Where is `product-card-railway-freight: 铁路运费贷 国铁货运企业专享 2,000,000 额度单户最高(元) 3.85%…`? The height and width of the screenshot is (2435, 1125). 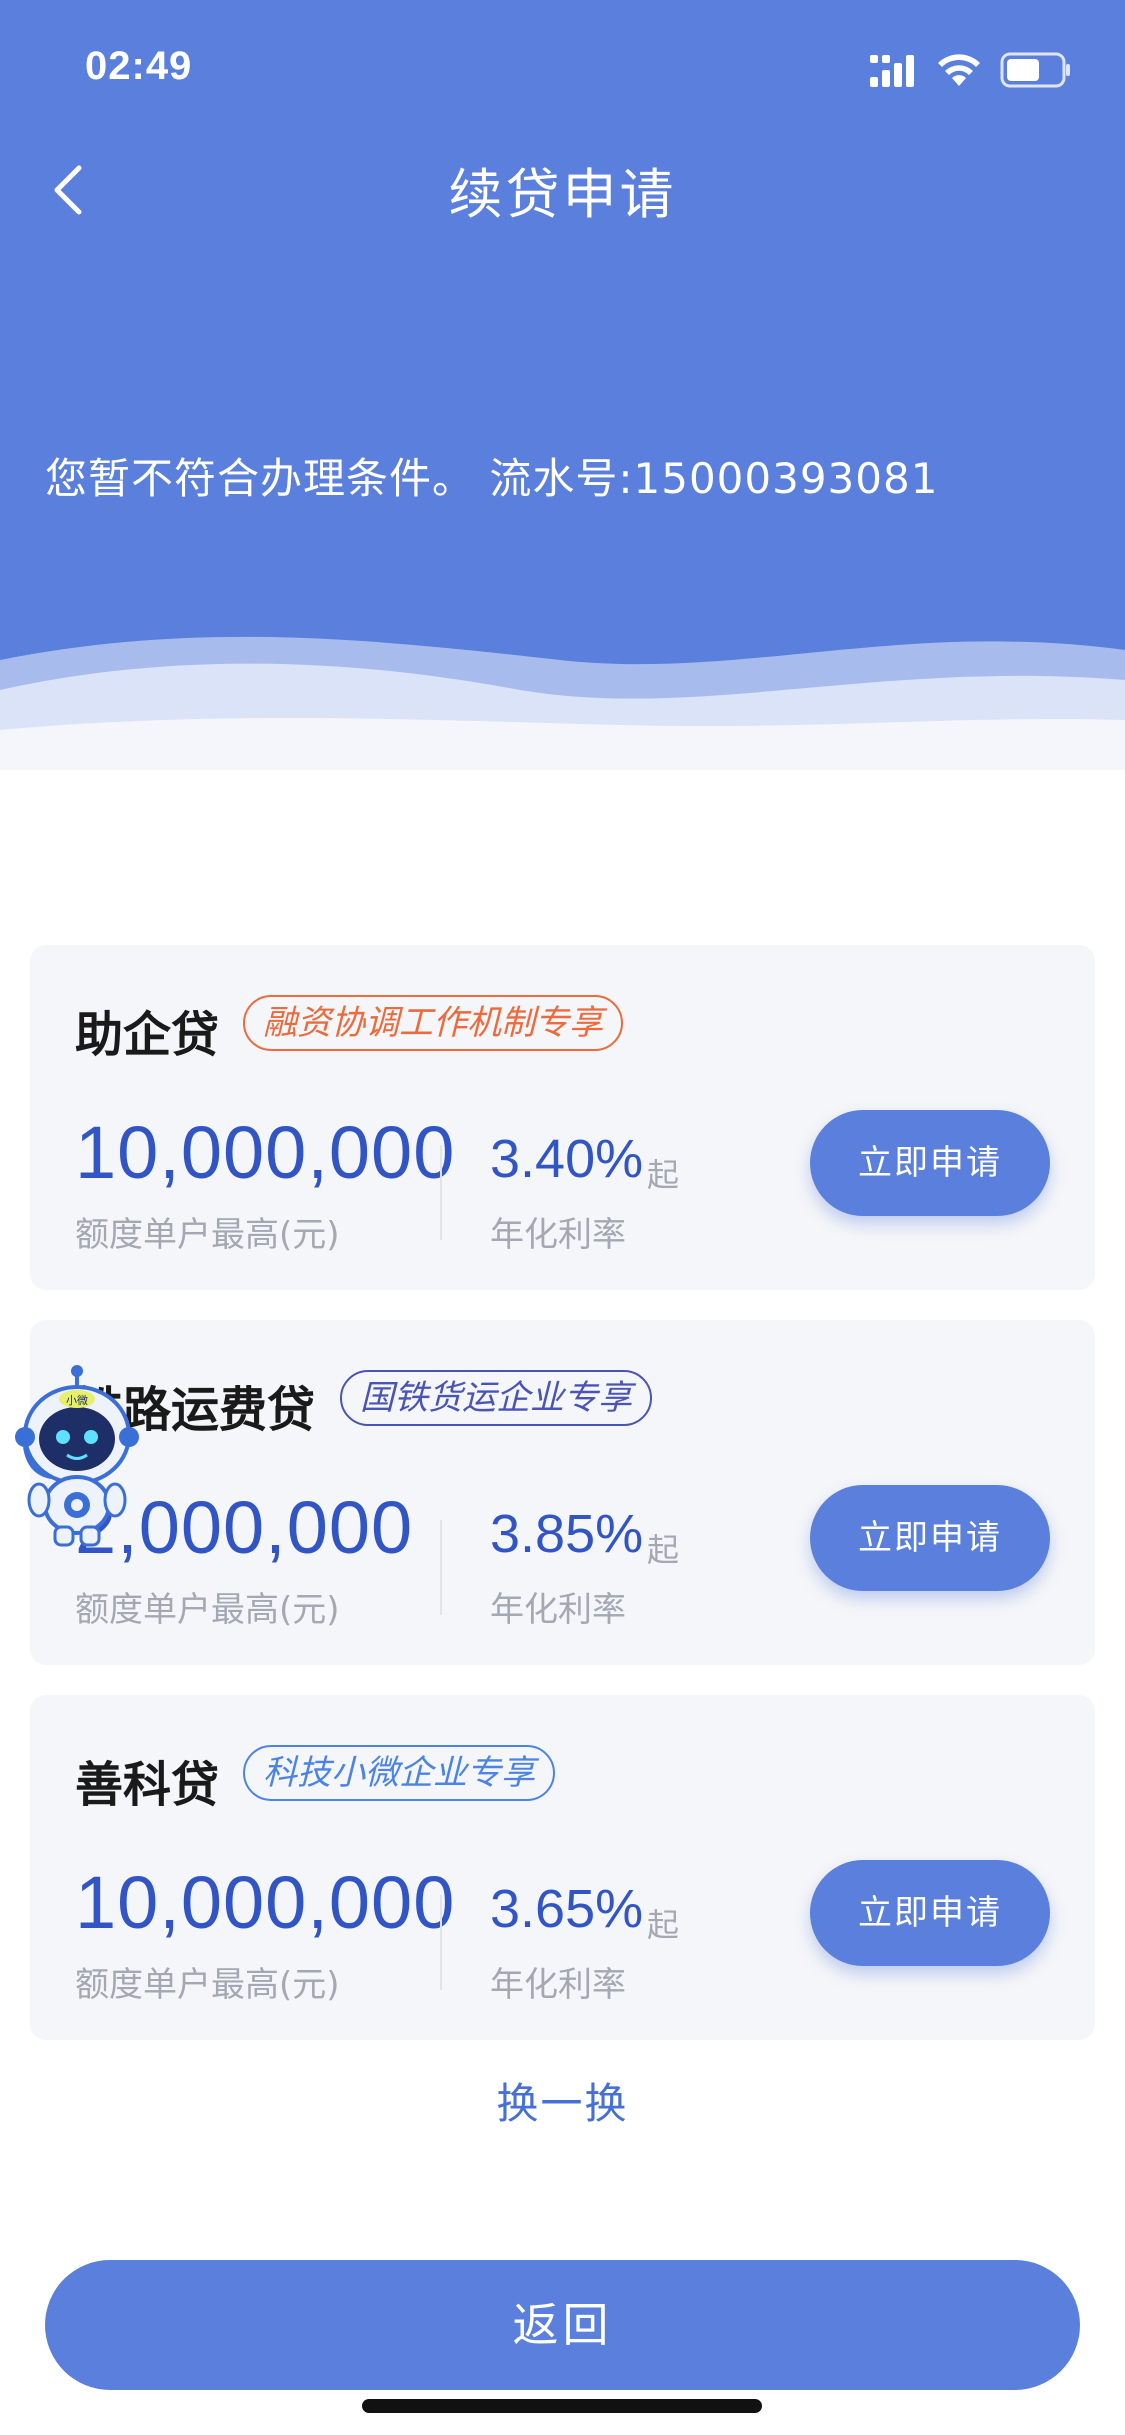
product-card-railway-freight: 铁路运费贷 国铁货运企业专享 2,000,000 额度单户最高(元) 3.85%… is located at coordinates (562, 1492).